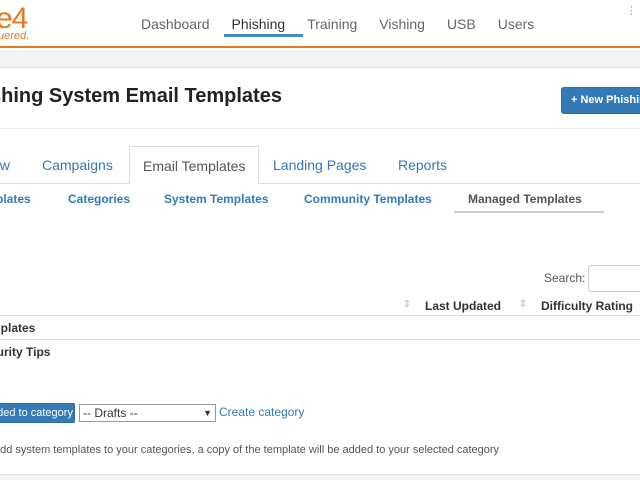  What do you see at coordinates (194, 165) in the screenshot?
I see `tab-email-templates: Email Templates` at bounding box center [194, 165].